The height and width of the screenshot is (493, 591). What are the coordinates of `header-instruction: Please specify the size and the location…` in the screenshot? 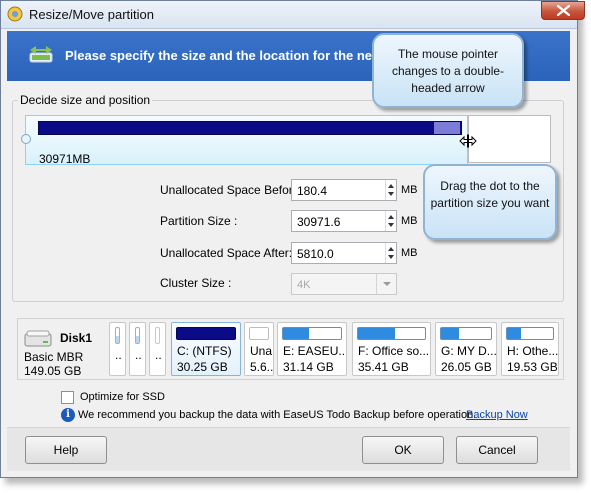 It's located at (219, 55).